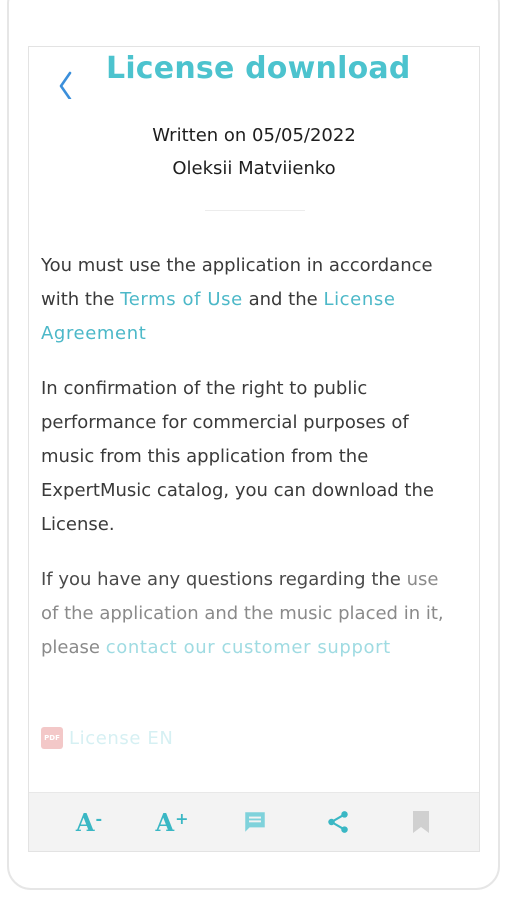 This screenshot has width=507, height=900. I want to click on article-author: Oleksii Matviienko, so click(254, 168).